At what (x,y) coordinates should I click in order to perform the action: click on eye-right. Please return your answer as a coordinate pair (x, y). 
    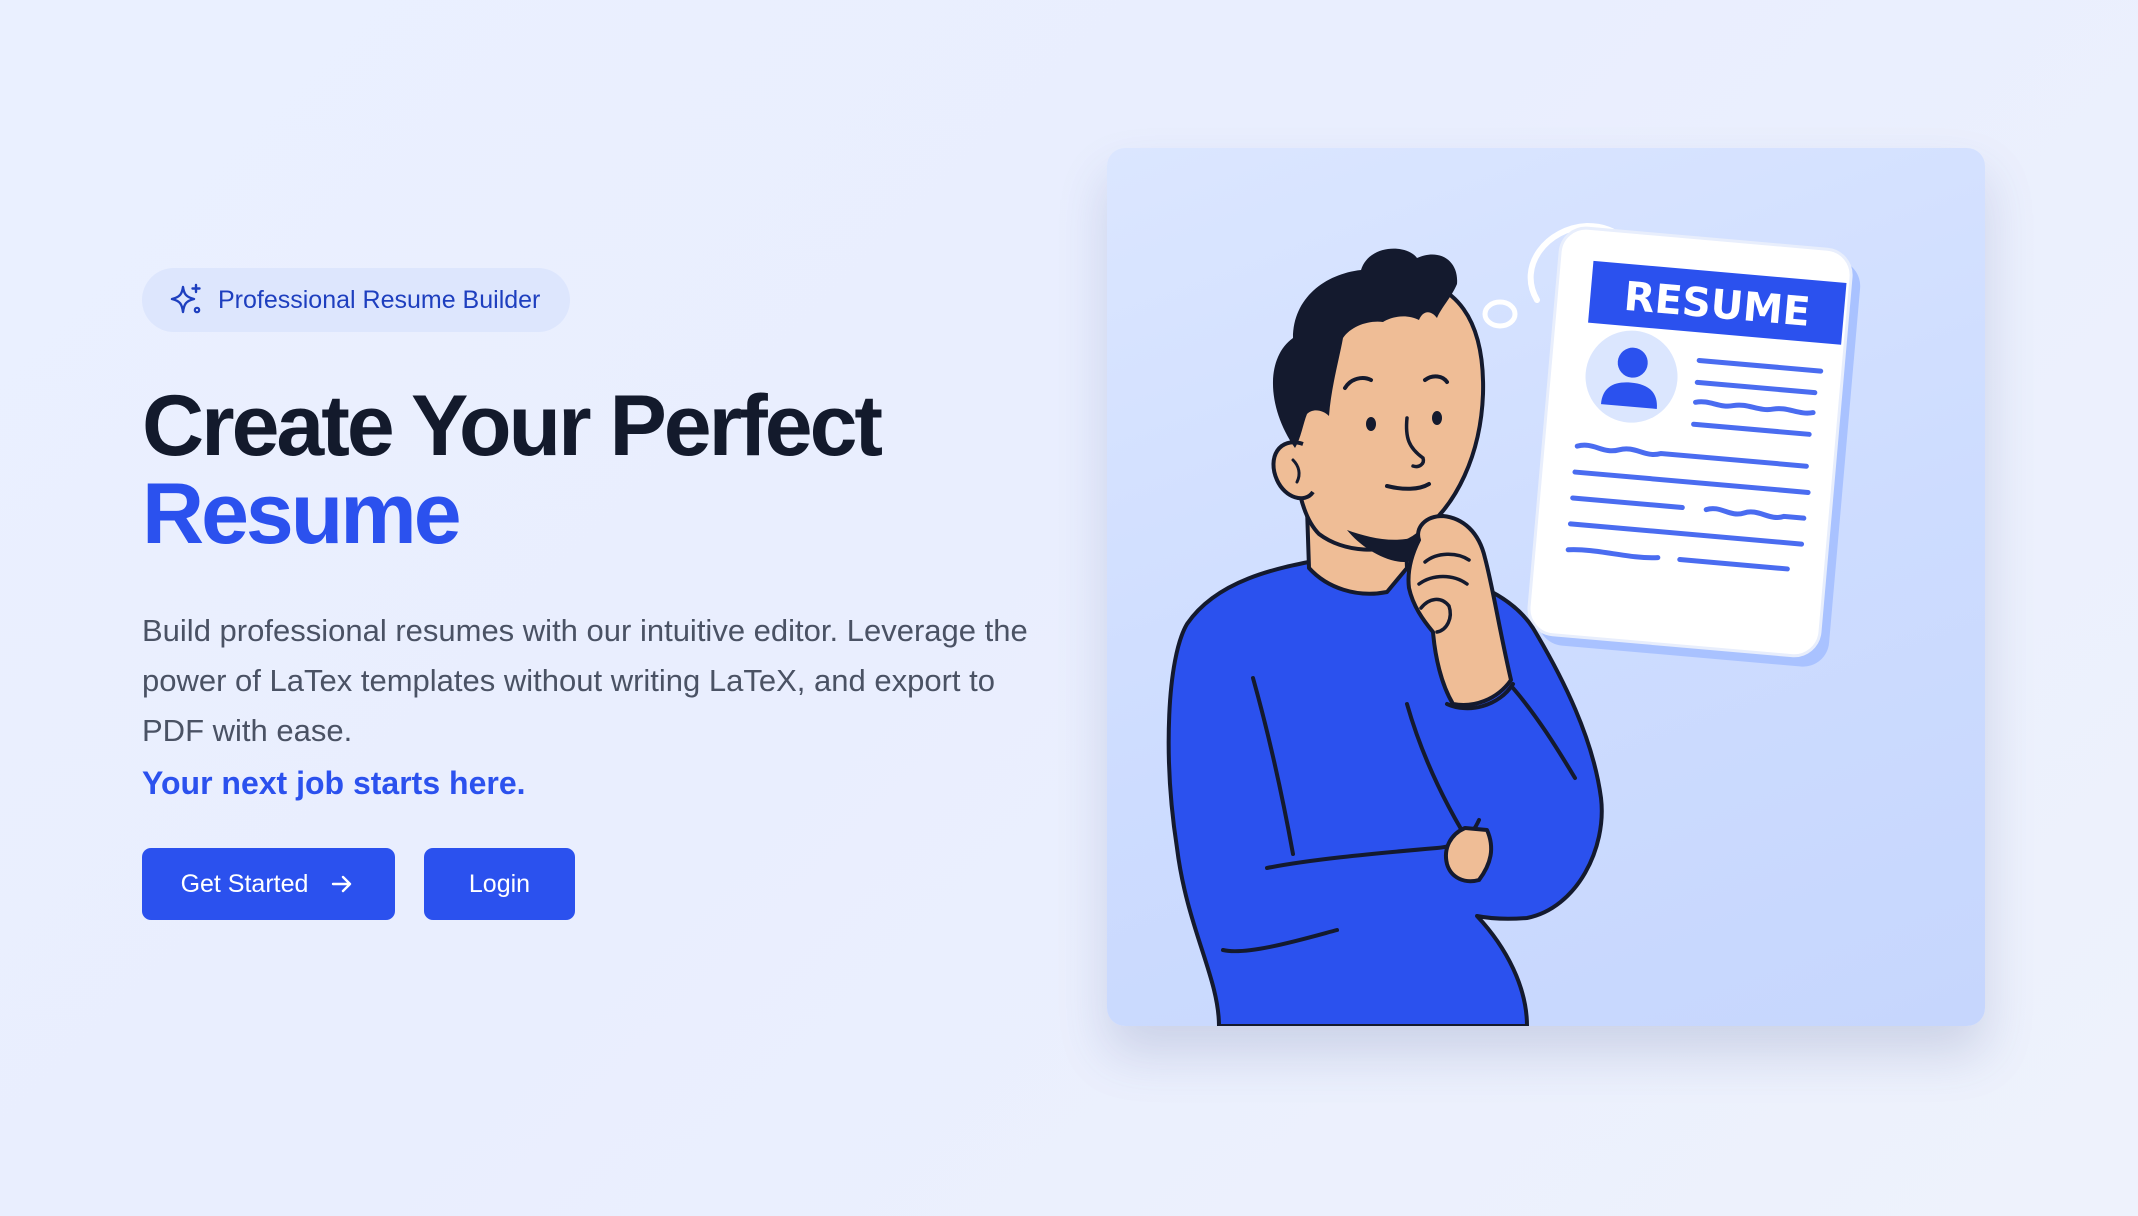
    Looking at the image, I should click on (1437, 418).